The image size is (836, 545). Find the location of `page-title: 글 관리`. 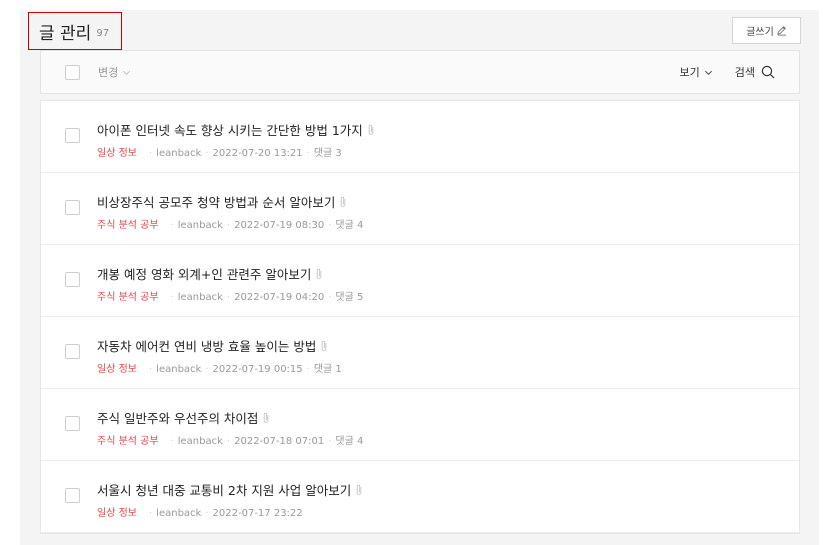

page-title: 글 관리 is located at coordinates (65, 33).